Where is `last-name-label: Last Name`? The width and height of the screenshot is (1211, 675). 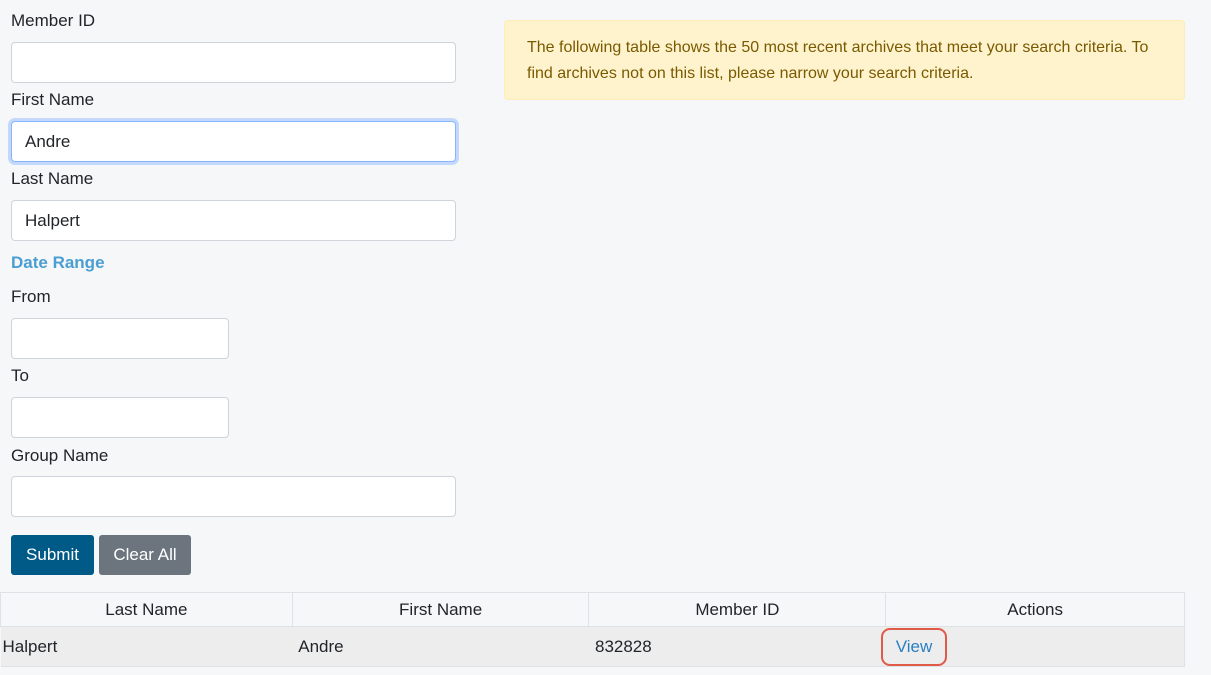 last-name-label: Last Name is located at coordinates (52, 178).